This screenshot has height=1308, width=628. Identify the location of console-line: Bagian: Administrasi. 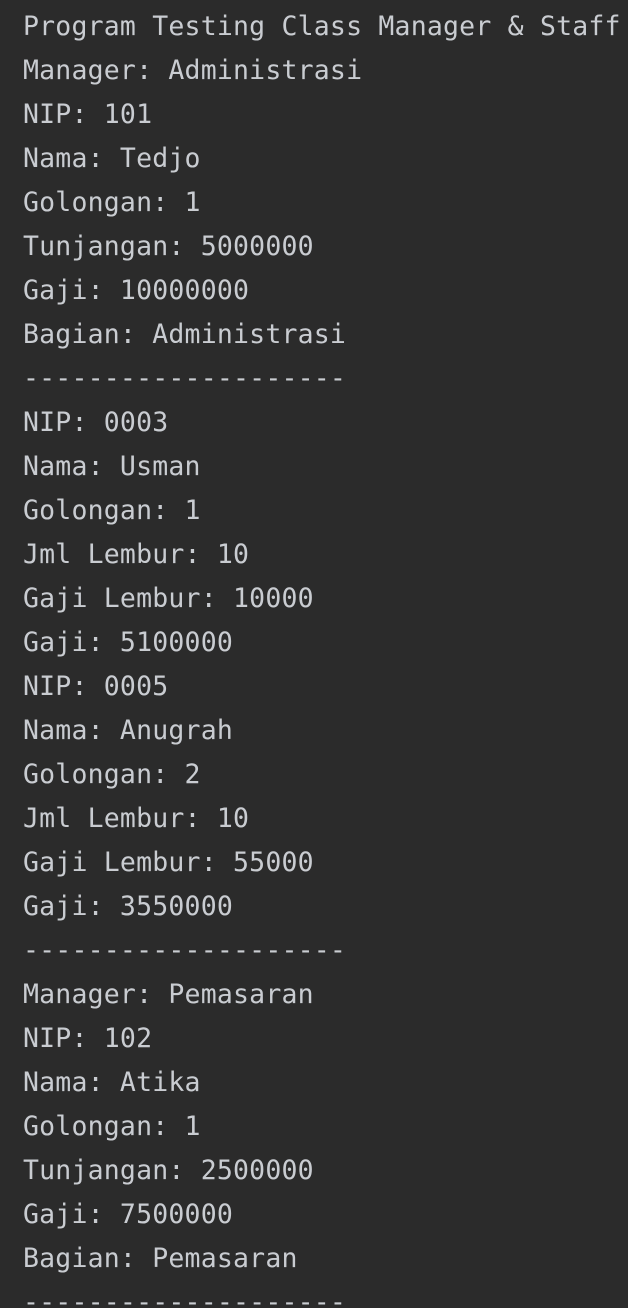
(185, 334).